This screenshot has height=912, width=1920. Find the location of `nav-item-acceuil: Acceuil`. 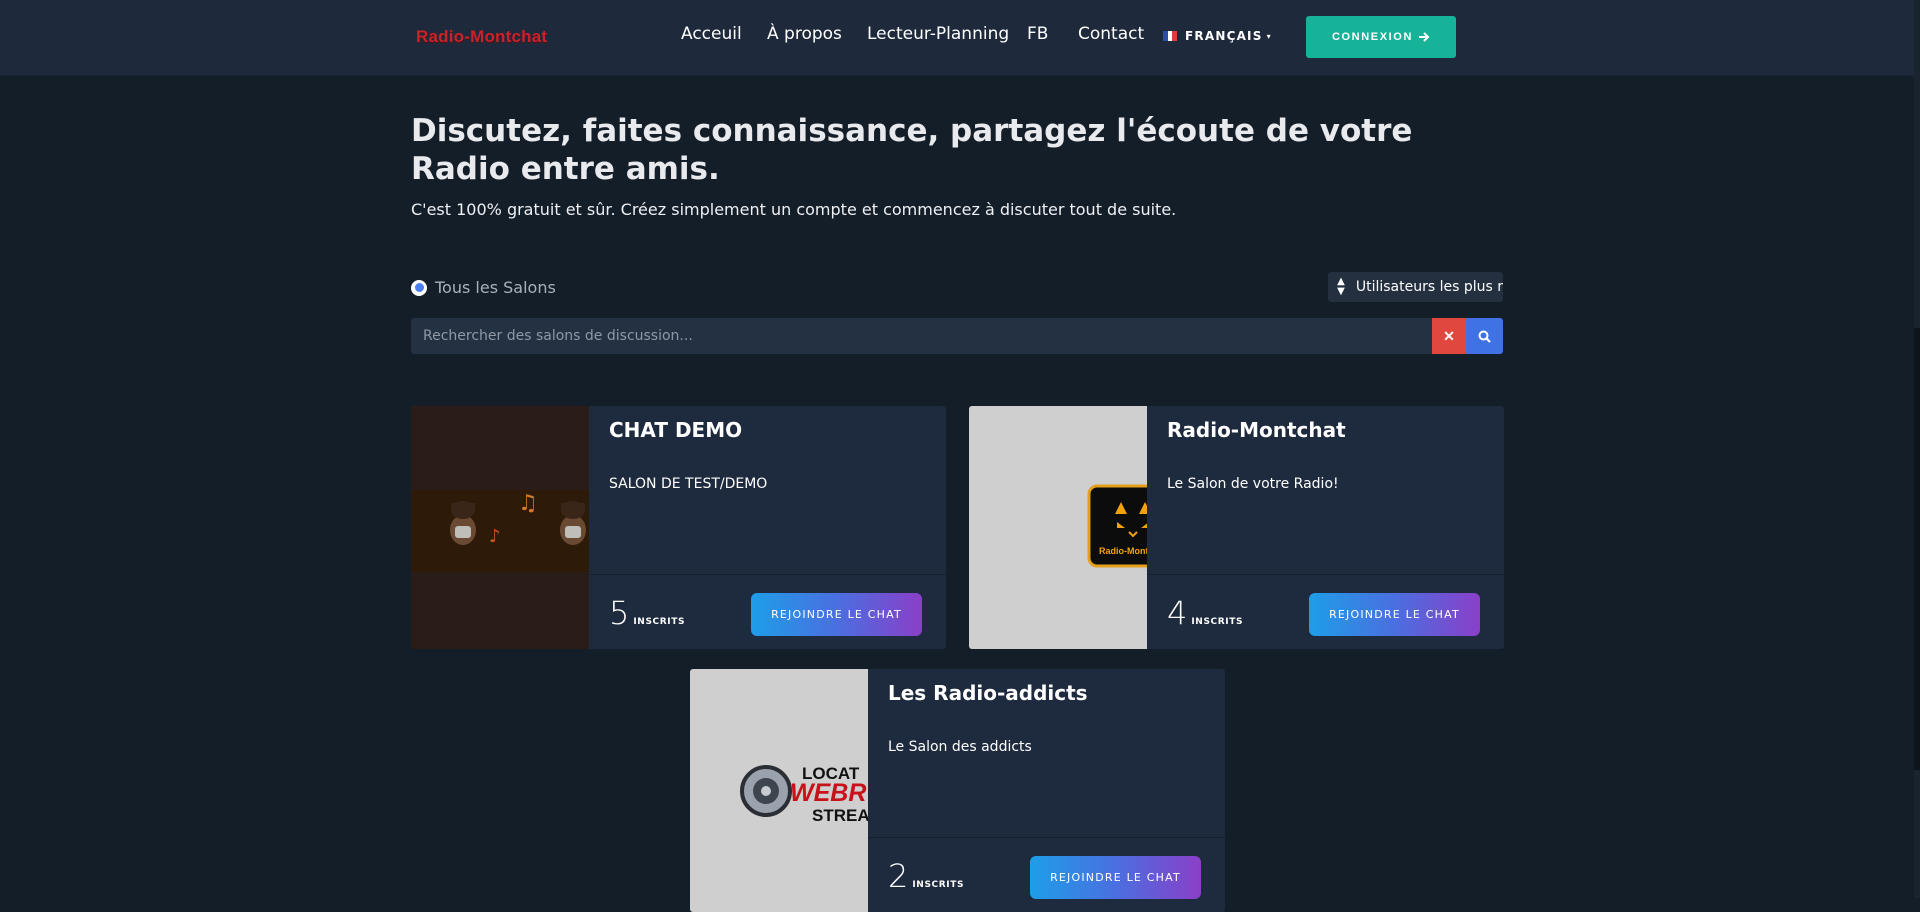

nav-item-acceuil: Acceuil is located at coordinates (711, 34).